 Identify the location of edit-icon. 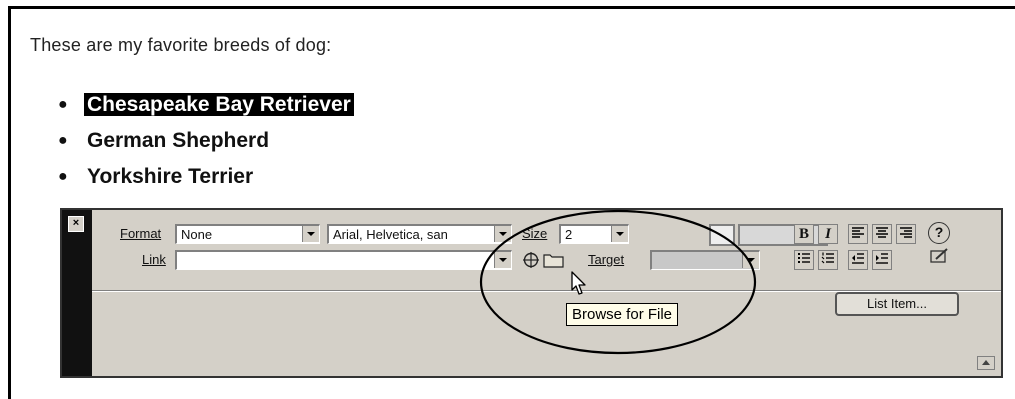
(940, 256).